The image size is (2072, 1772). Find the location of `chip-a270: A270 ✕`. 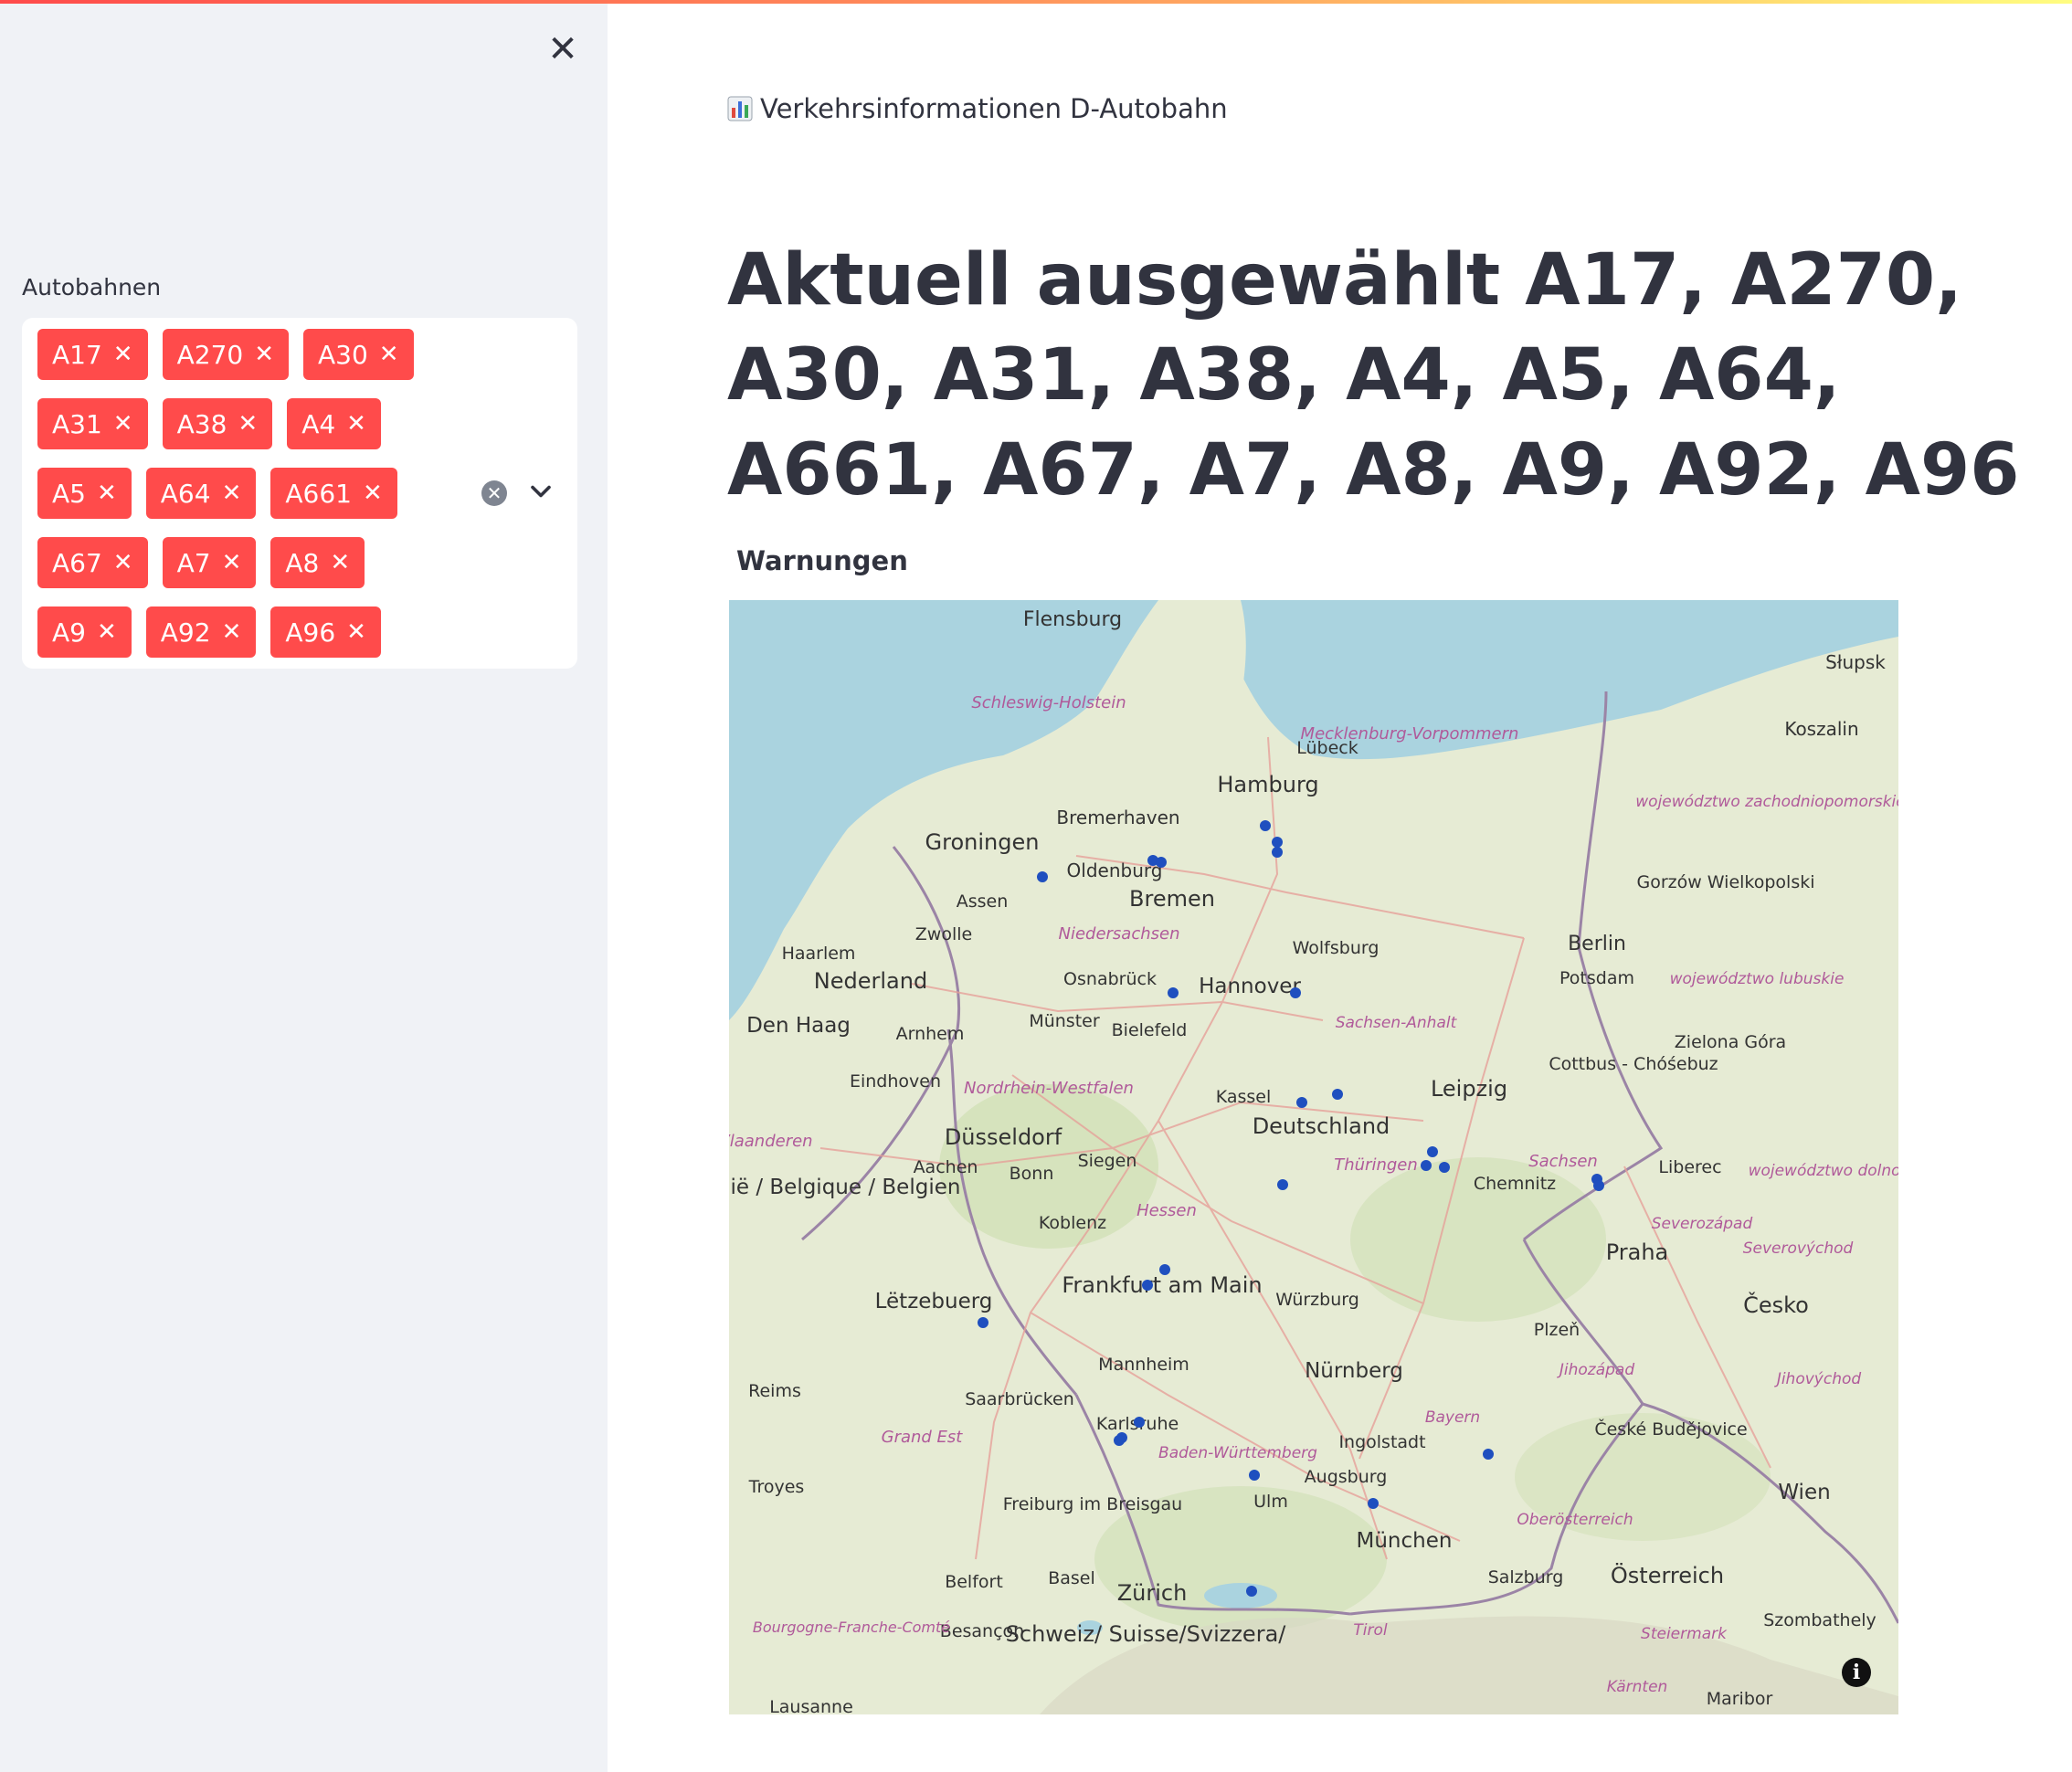

chip-a270: A270 ✕ is located at coordinates (225, 354).